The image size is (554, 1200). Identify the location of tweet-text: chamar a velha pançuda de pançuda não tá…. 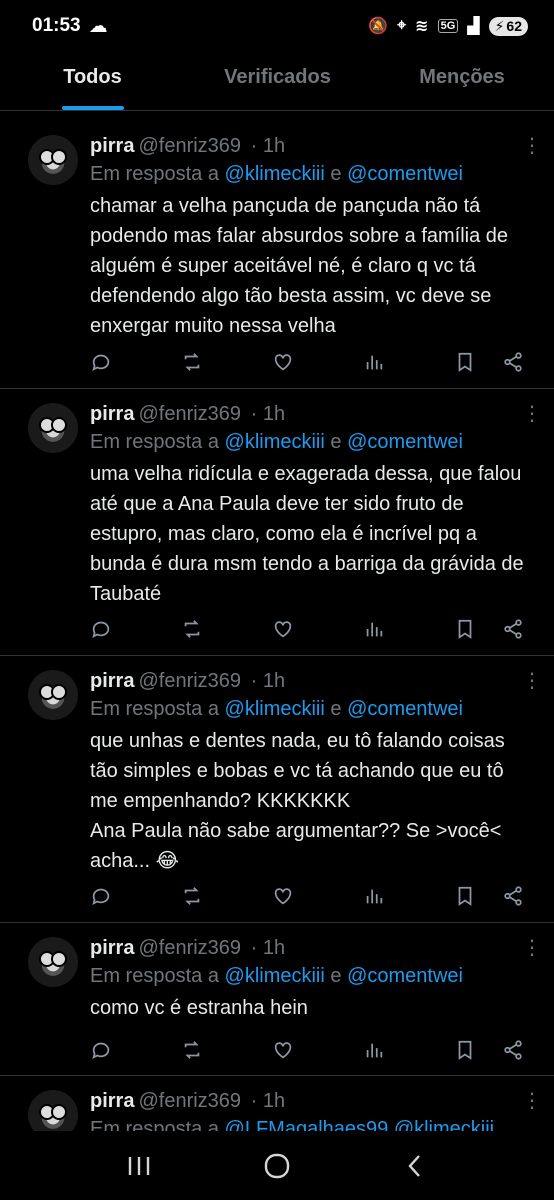
(299, 266).